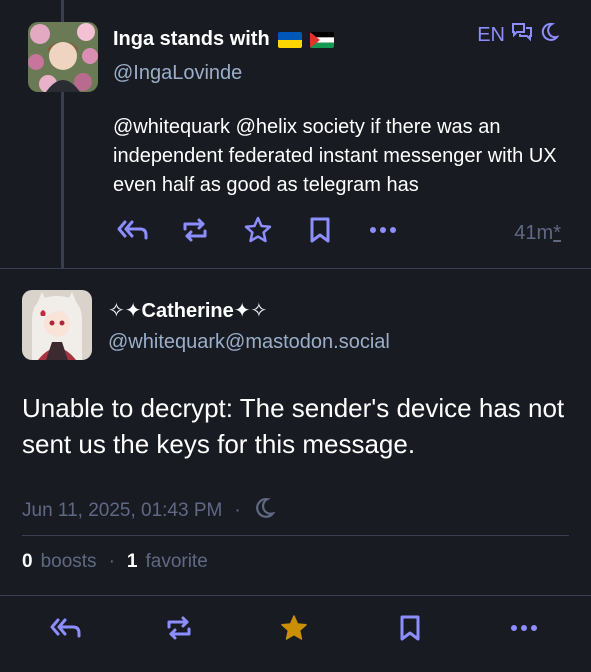 The image size is (591, 672). I want to click on ukraine-flag-icon, so click(289, 39).